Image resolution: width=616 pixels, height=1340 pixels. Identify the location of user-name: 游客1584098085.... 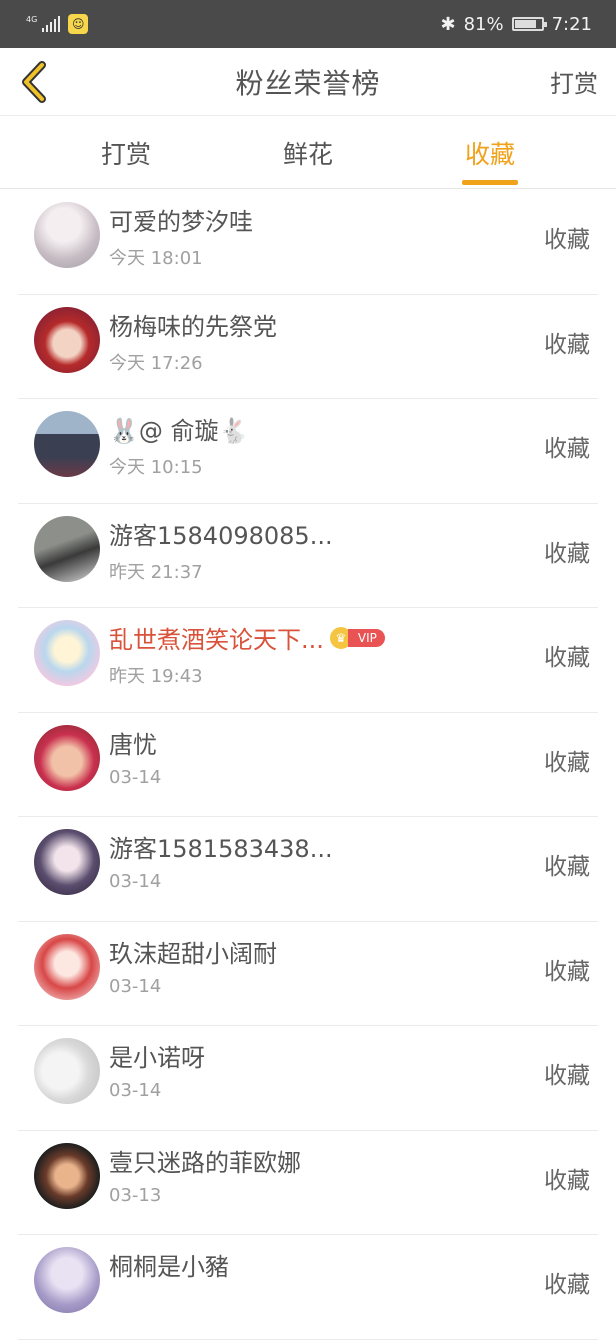
(221, 535).